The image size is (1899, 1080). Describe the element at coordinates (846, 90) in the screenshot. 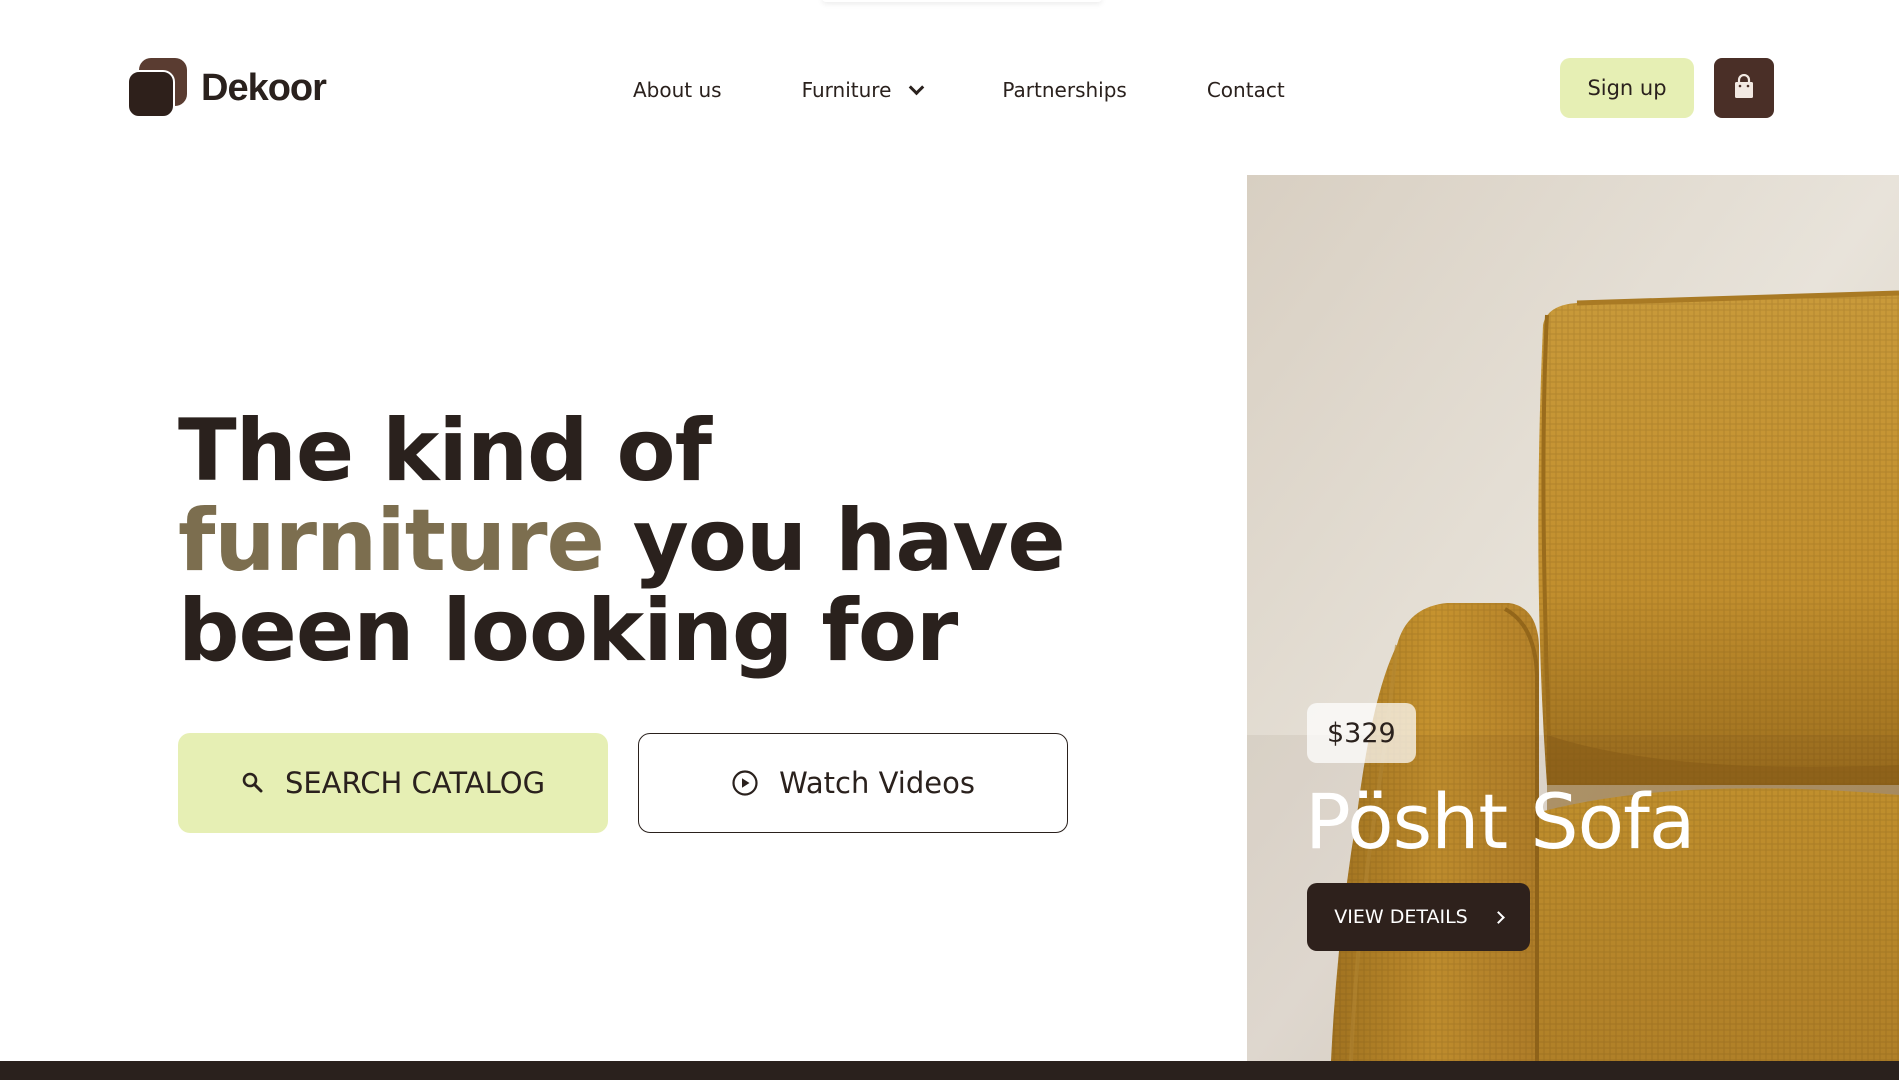

I see `nav-item-label: Furniture` at that location.